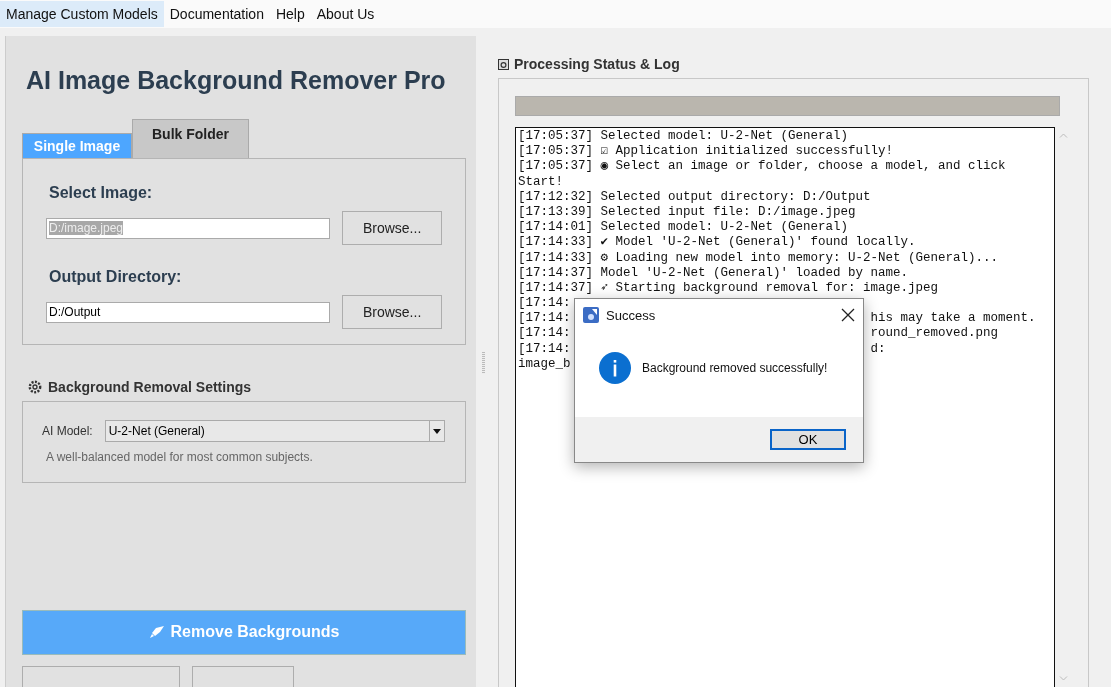  What do you see at coordinates (713, 273) in the screenshot?
I see `log-line: [17:14:37] Model 'U-2-Net (General)' loaded by name.` at bounding box center [713, 273].